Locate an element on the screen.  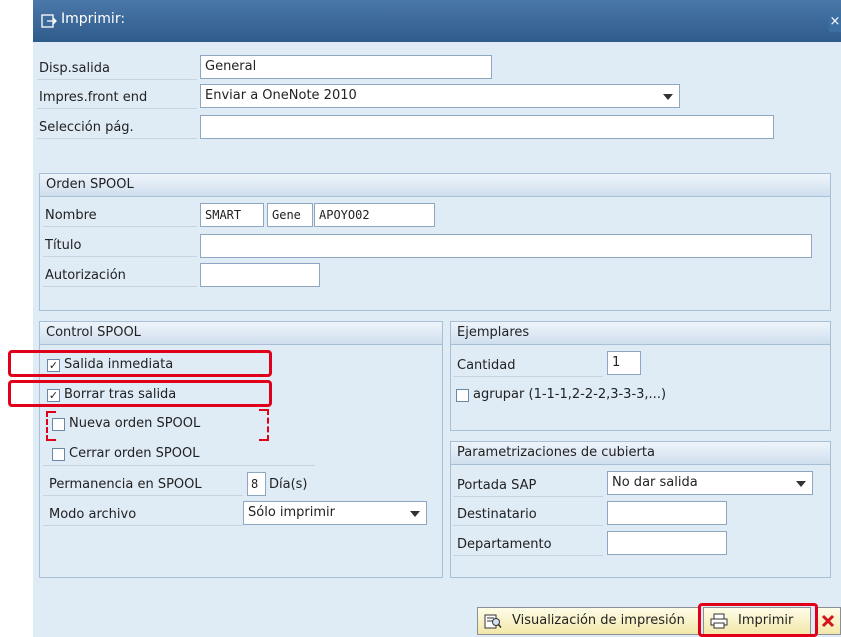
title-bar: Imprimir: is located at coordinates (437, 21).